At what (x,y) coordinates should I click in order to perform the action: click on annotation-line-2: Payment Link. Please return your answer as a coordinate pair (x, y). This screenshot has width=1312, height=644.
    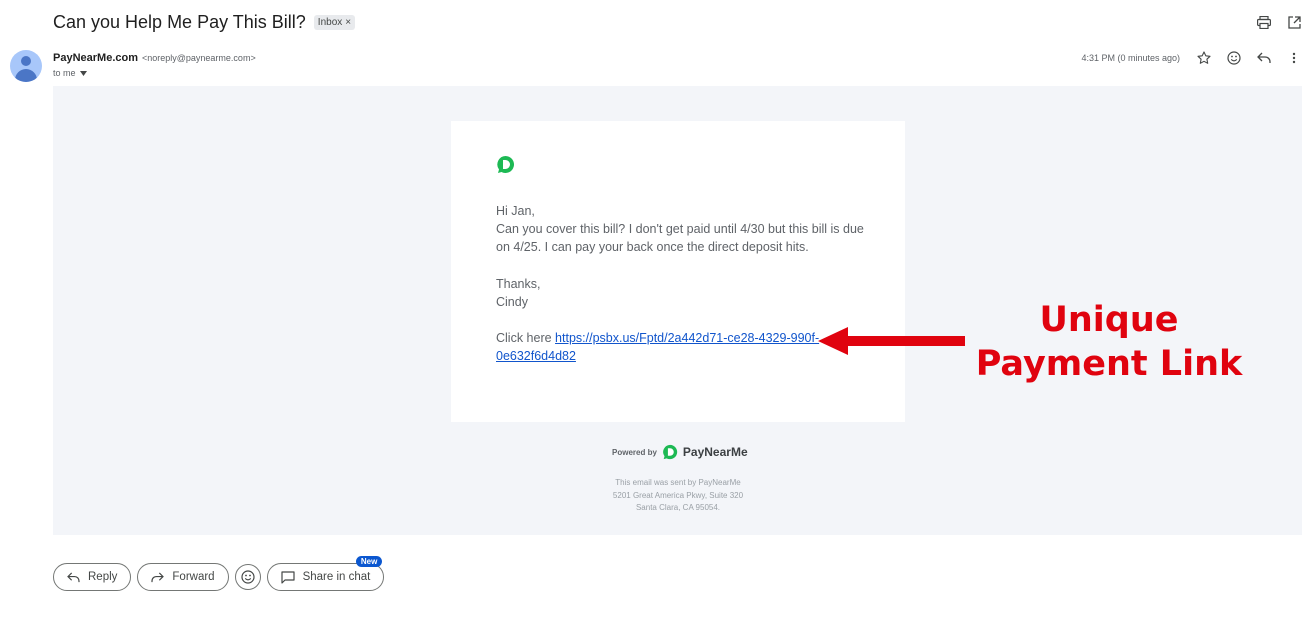
    Looking at the image, I should click on (1109, 364).